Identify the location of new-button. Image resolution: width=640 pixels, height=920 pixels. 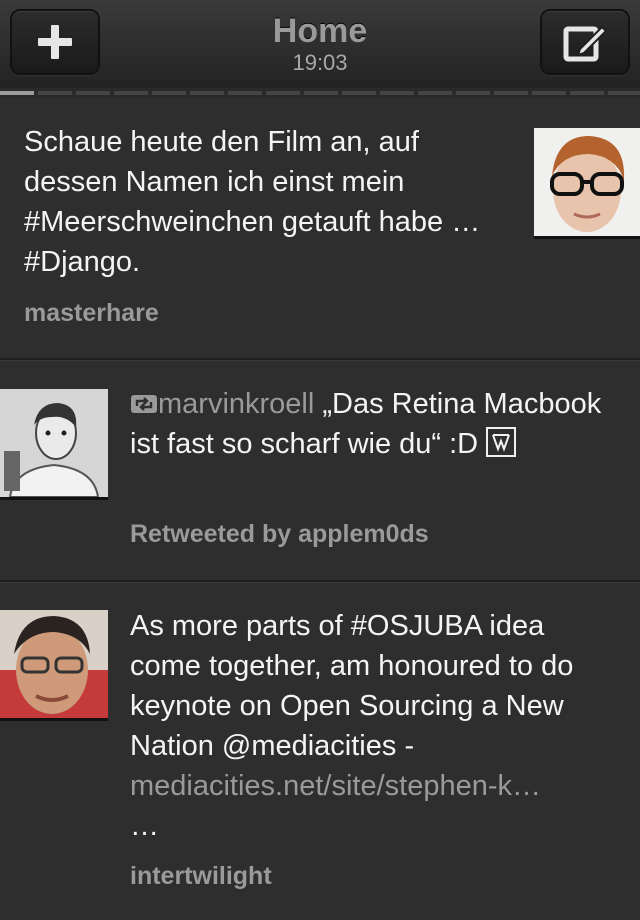
(55, 42).